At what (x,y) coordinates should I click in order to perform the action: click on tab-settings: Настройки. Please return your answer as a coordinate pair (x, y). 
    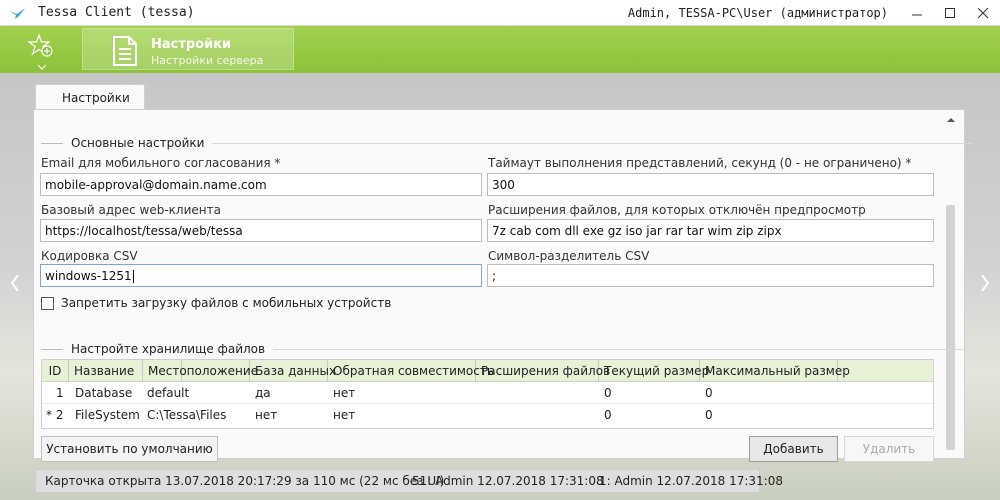
    Looking at the image, I should click on (90, 97).